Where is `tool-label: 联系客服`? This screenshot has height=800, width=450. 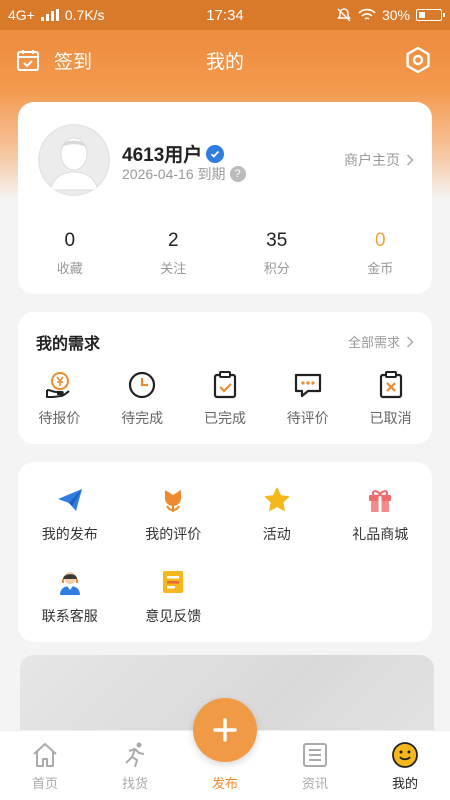 tool-label: 联系客服 is located at coordinates (69, 616).